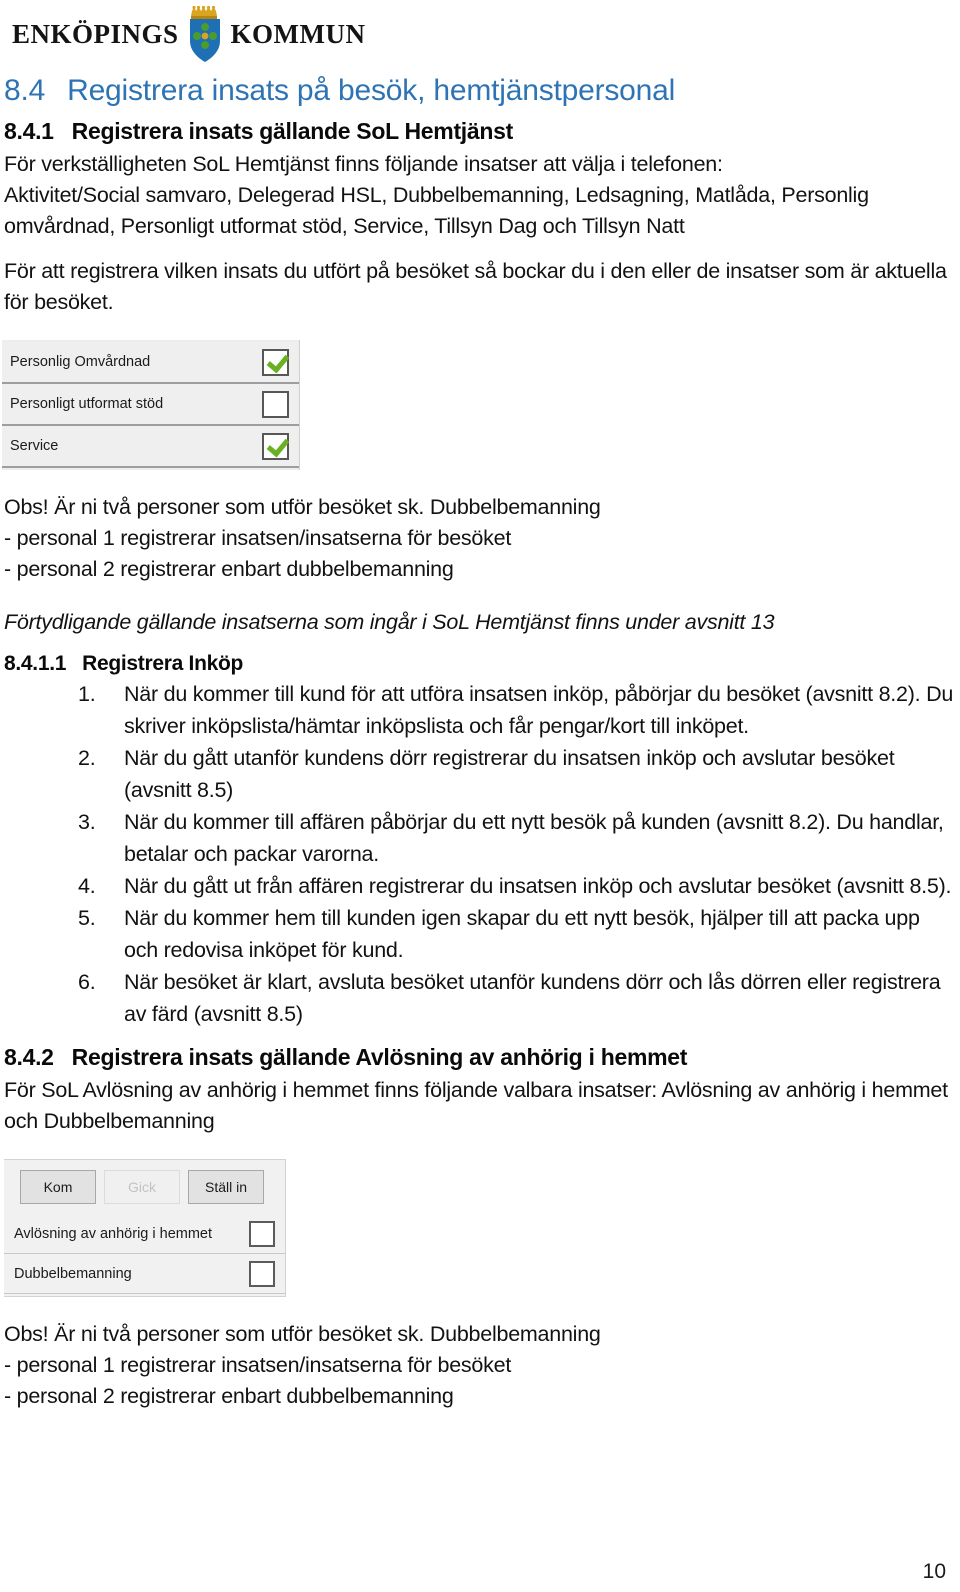 The image size is (960, 1592). Describe the element at coordinates (73, 1273) in the screenshot. I see `avlosning-row-label: Dubbelbemanning` at that location.